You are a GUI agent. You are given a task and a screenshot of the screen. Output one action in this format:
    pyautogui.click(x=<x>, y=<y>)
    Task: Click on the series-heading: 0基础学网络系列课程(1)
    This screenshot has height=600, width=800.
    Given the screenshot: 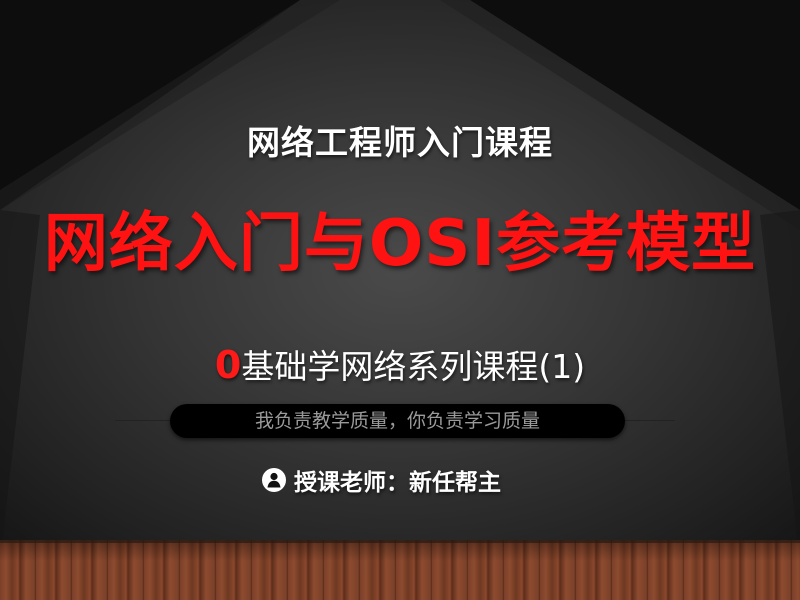 What is the action you would take?
    pyautogui.click(x=400, y=364)
    